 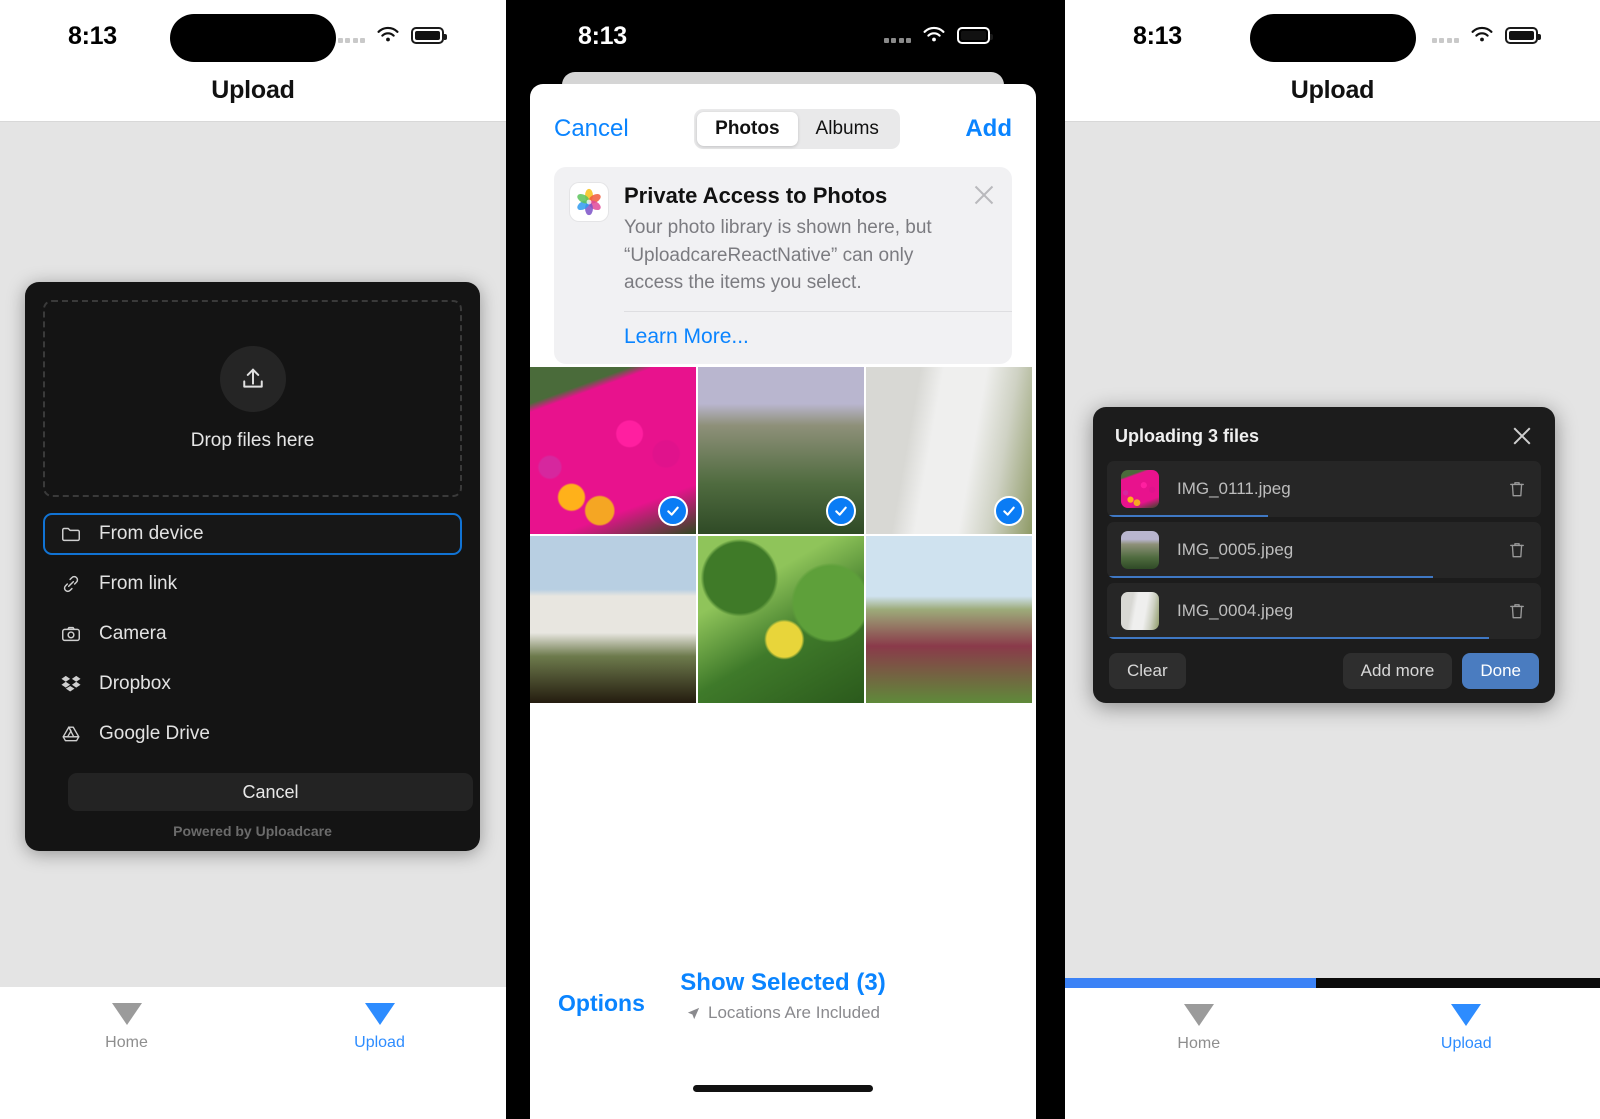 What do you see at coordinates (379, 1042) in the screenshot?
I see `tab-label: Upload` at bounding box center [379, 1042].